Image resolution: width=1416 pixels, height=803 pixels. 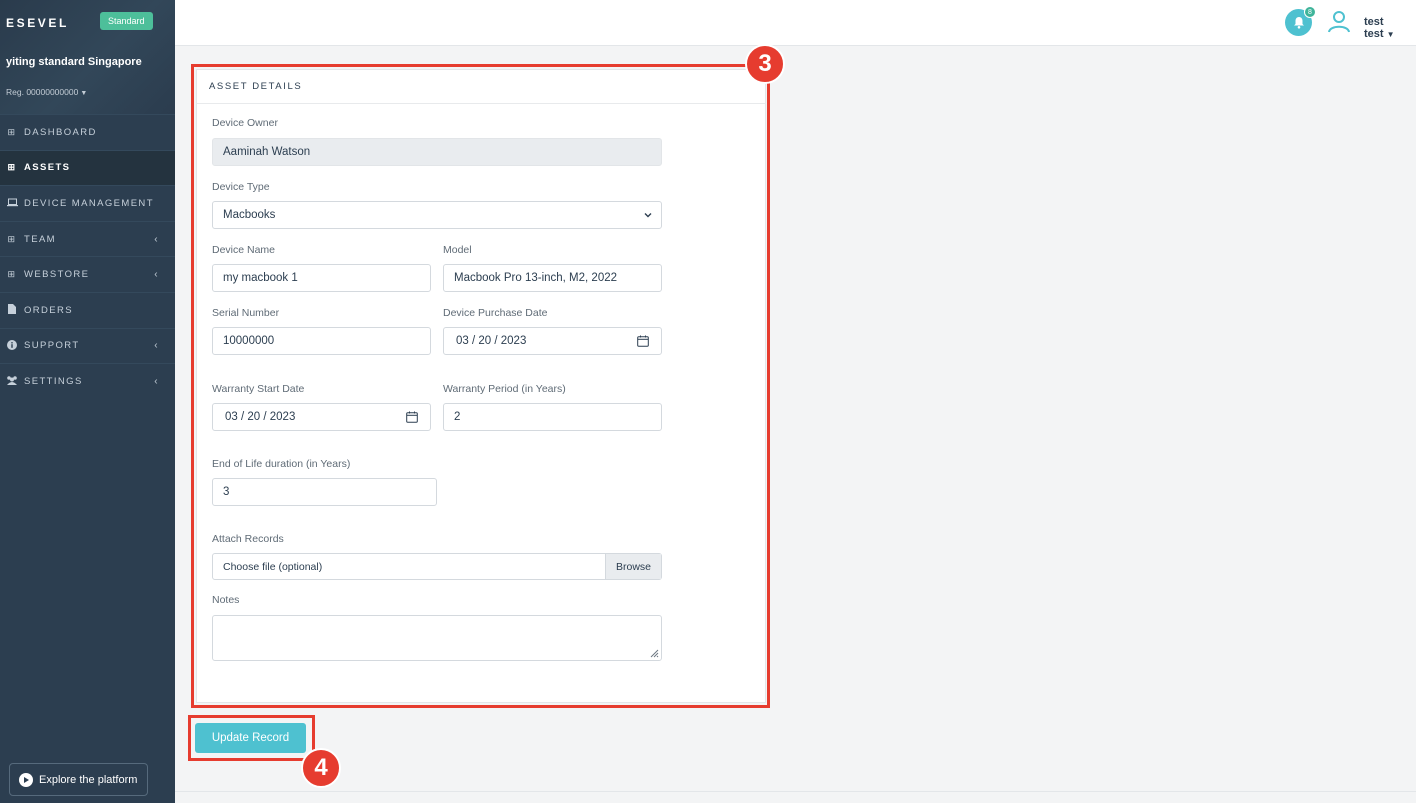 What do you see at coordinates (57, 275) in the screenshot?
I see `sidebar-item-label: WEBSTORE` at bounding box center [57, 275].